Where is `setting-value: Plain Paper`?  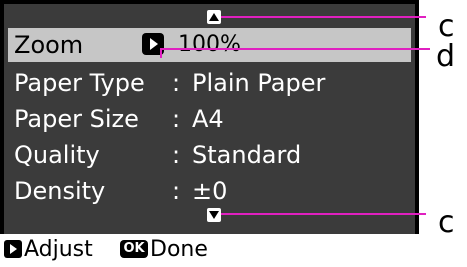
setting-value: Plain Paper is located at coordinates (259, 83).